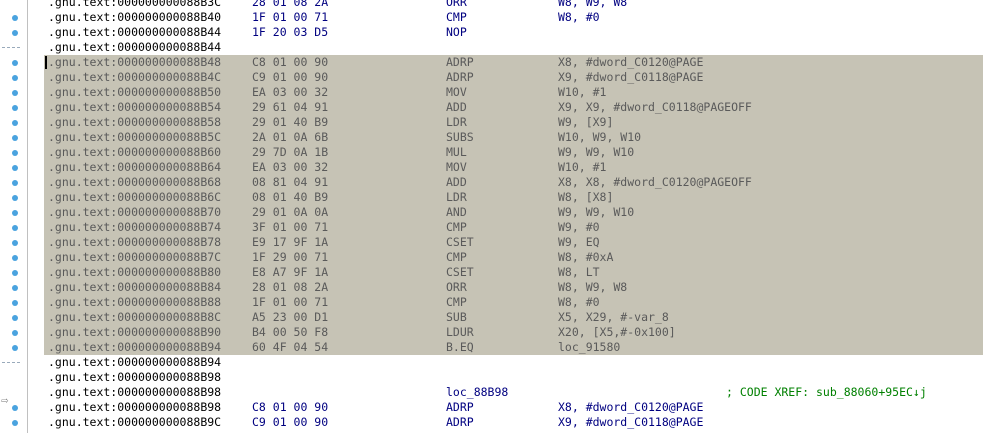 This screenshot has width=983, height=433. Describe the element at coordinates (135, 4) in the screenshot. I see `row-address: .gnu.text:000000000088B3C` at that location.